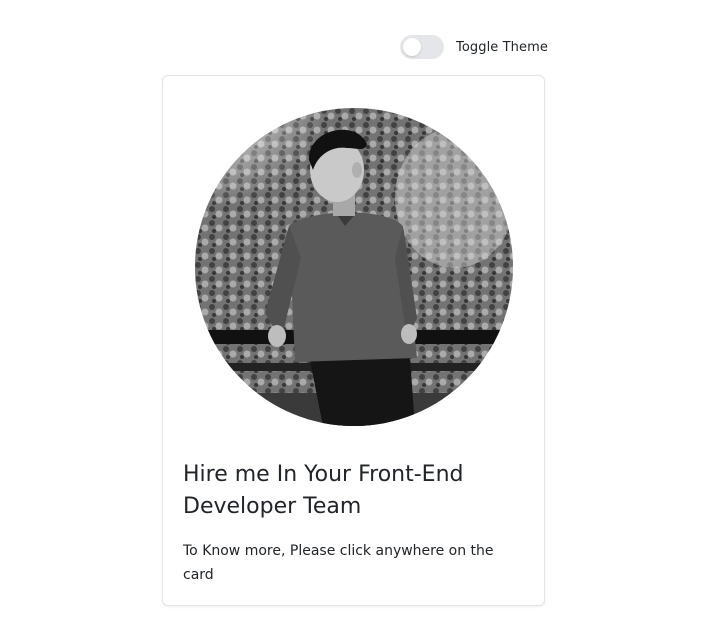 This screenshot has width=728, height=642. Describe the element at coordinates (422, 47) in the screenshot. I see `theme-toggle-switch` at that location.